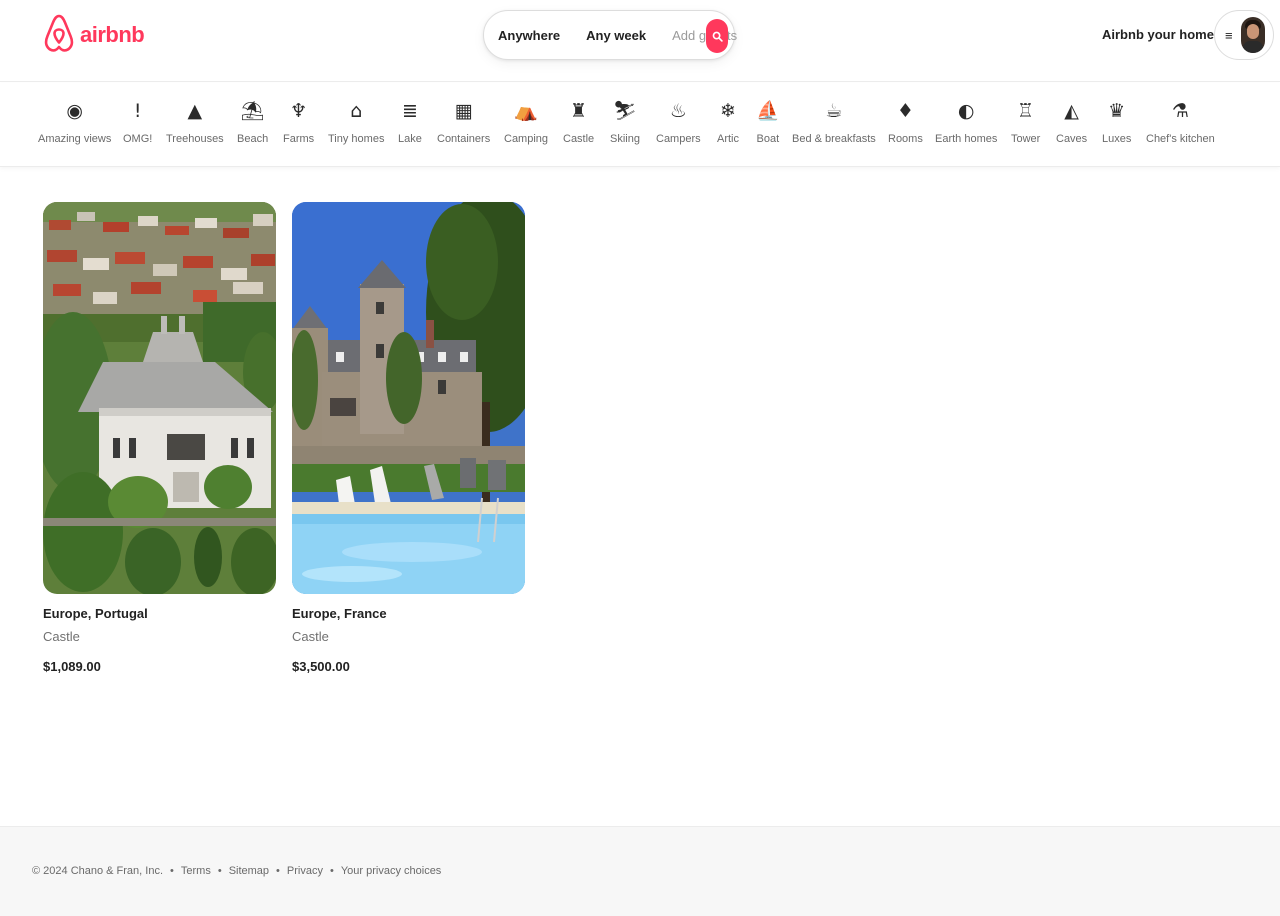 The image size is (1280, 916). I want to click on category-item: ▦ Containers, so click(463, 126).